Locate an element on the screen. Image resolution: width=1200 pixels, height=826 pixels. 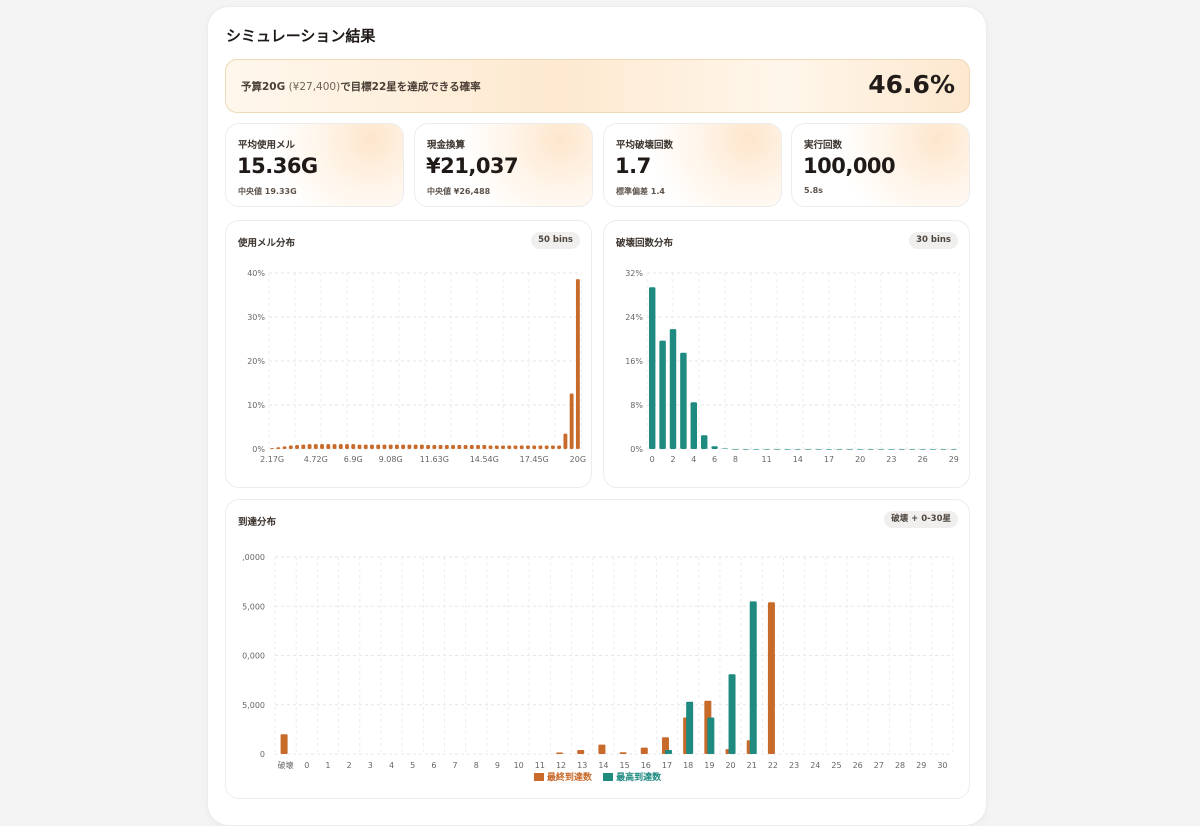
stat-value: 1.7 is located at coordinates (633, 166).